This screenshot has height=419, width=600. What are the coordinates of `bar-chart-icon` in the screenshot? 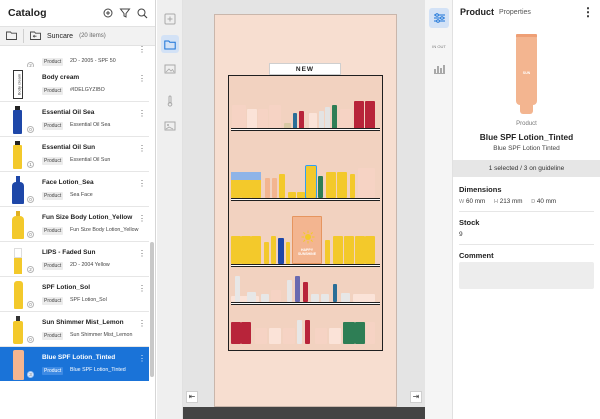 It's located at (439, 68).